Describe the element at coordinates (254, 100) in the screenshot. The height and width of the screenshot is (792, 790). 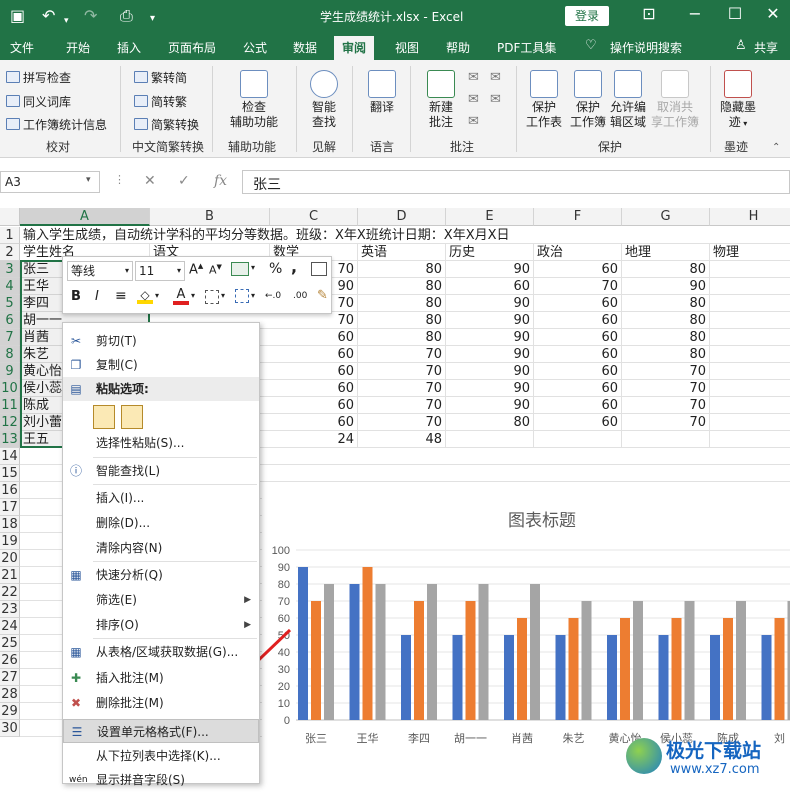
I see `check-accessibility-button: 检查 辅助功能` at that location.